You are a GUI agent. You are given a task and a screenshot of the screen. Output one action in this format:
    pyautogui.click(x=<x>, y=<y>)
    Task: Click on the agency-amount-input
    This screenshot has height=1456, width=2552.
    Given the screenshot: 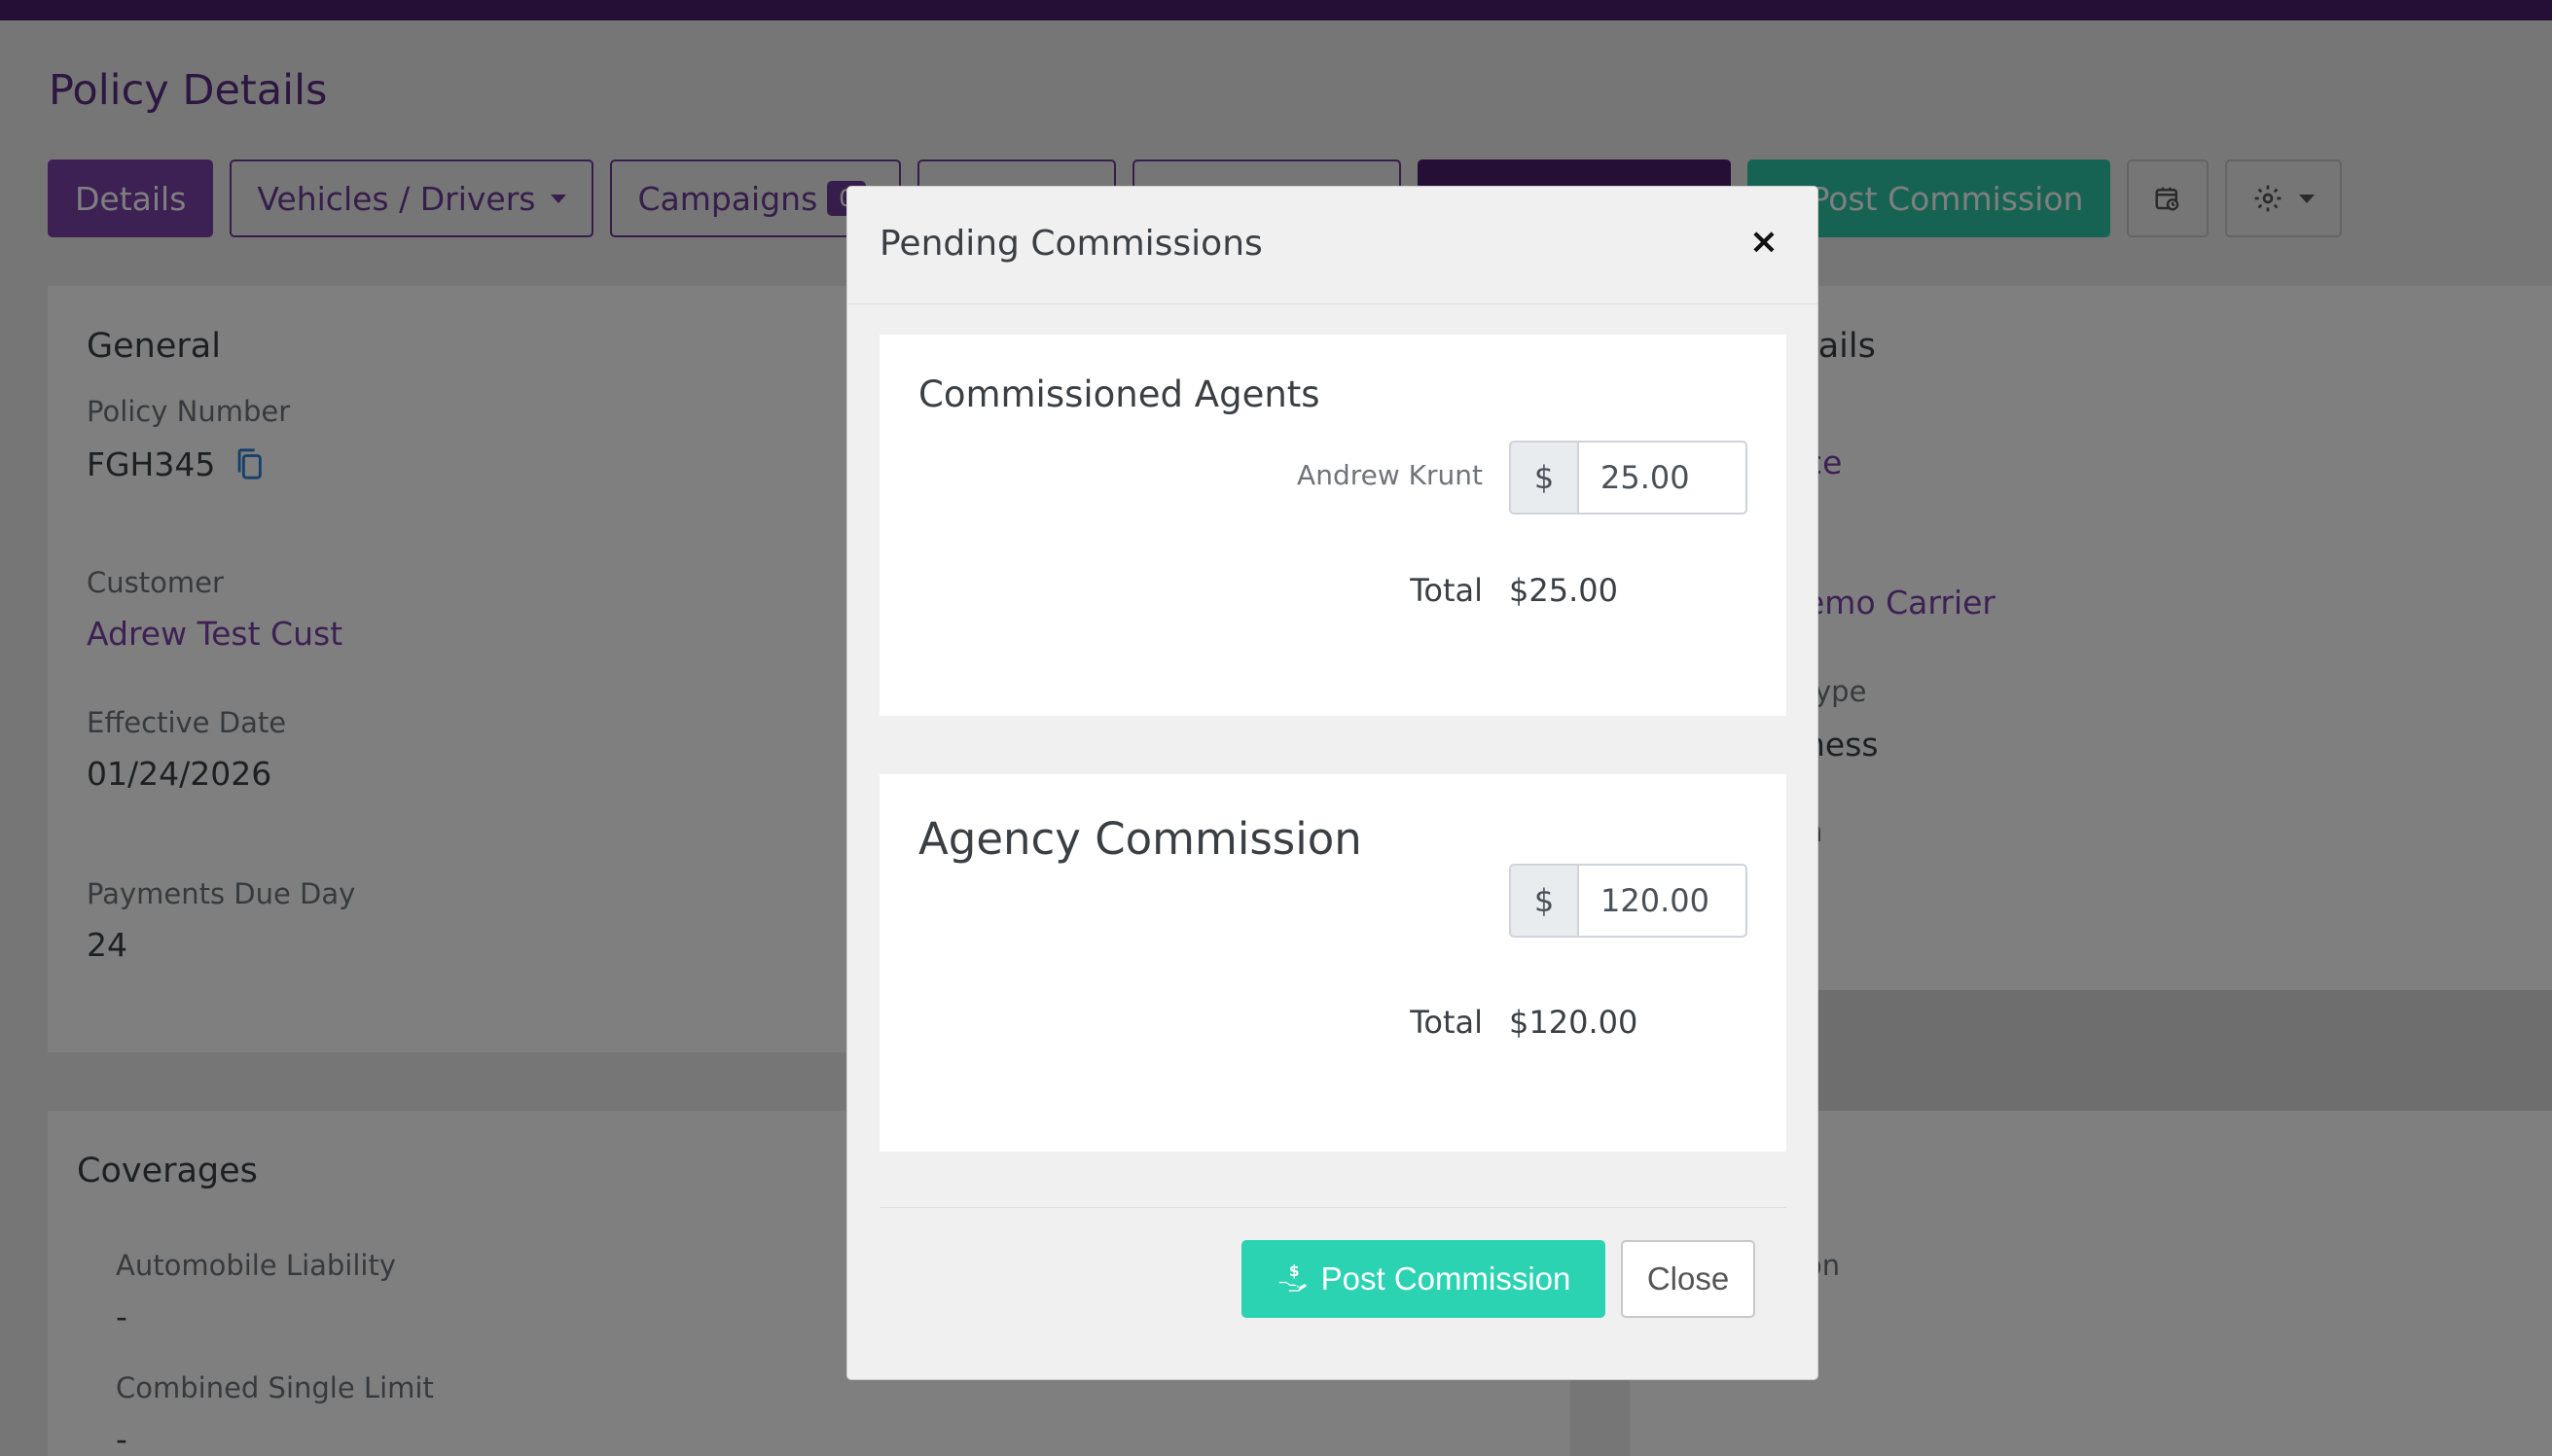 What is the action you would take?
    pyautogui.click(x=1662, y=901)
    